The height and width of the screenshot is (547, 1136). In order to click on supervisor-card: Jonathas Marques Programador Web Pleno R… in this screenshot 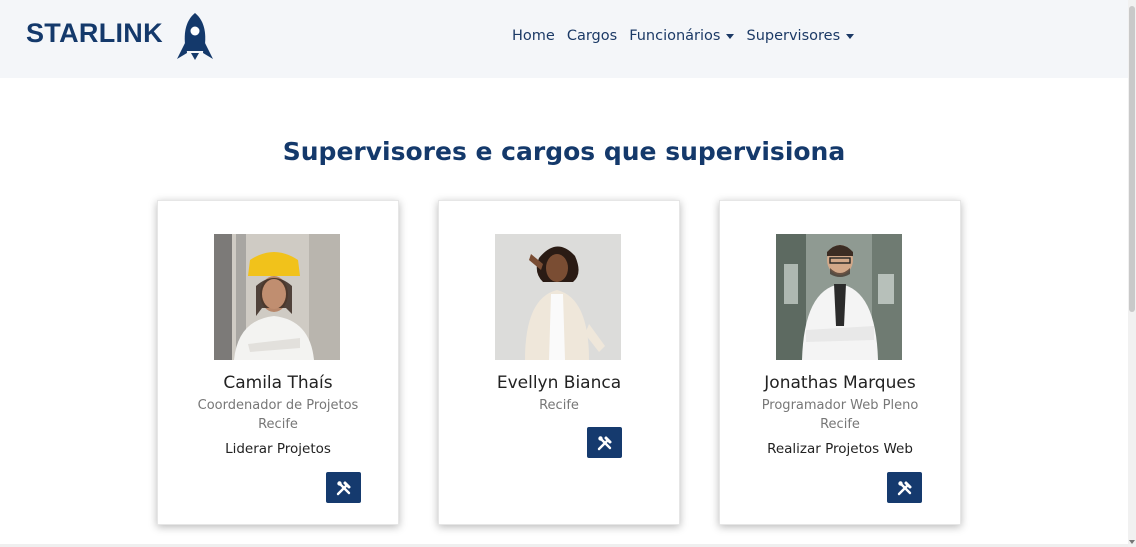, I will do `click(840, 362)`.